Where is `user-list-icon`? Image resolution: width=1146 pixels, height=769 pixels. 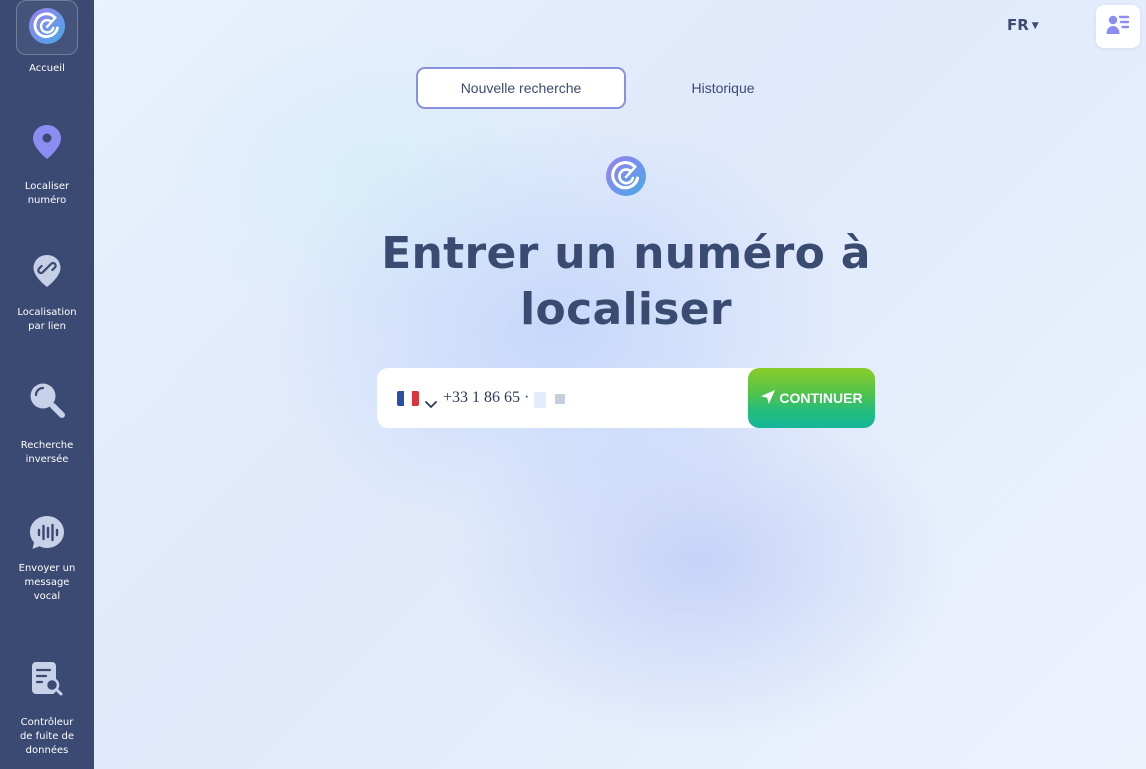 user-list-icon is located at coordinates (1118, 27).